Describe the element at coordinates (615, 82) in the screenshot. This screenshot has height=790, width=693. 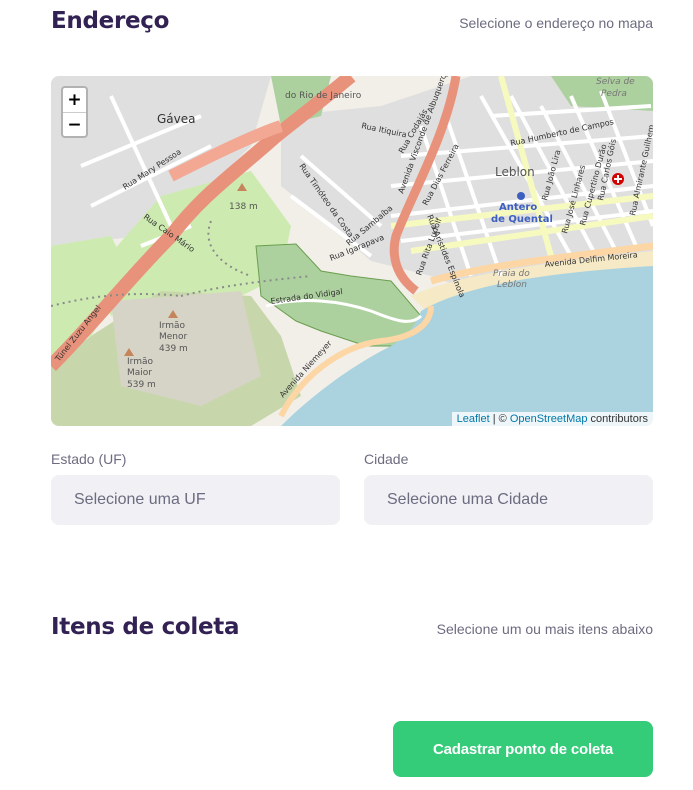
I see `map-label-selva-de: Selva de` at that location.